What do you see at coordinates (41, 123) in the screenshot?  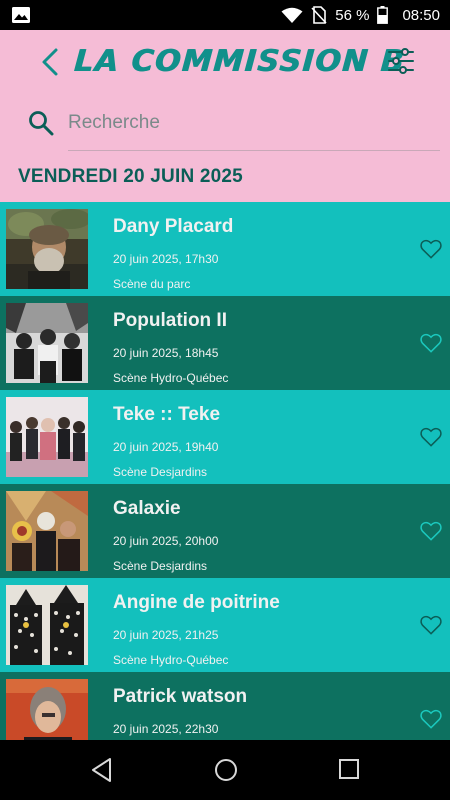 I see `search-icon` at bounding box center [41, 123].